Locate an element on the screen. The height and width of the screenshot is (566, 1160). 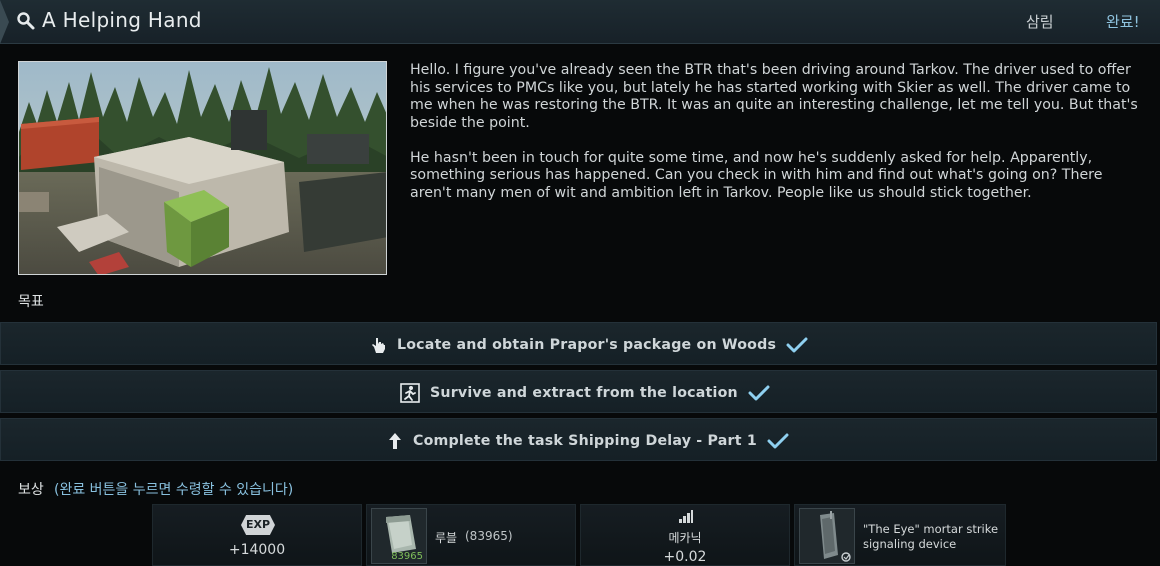
location-label: 삼림 is located at coordinates (1040, 22).